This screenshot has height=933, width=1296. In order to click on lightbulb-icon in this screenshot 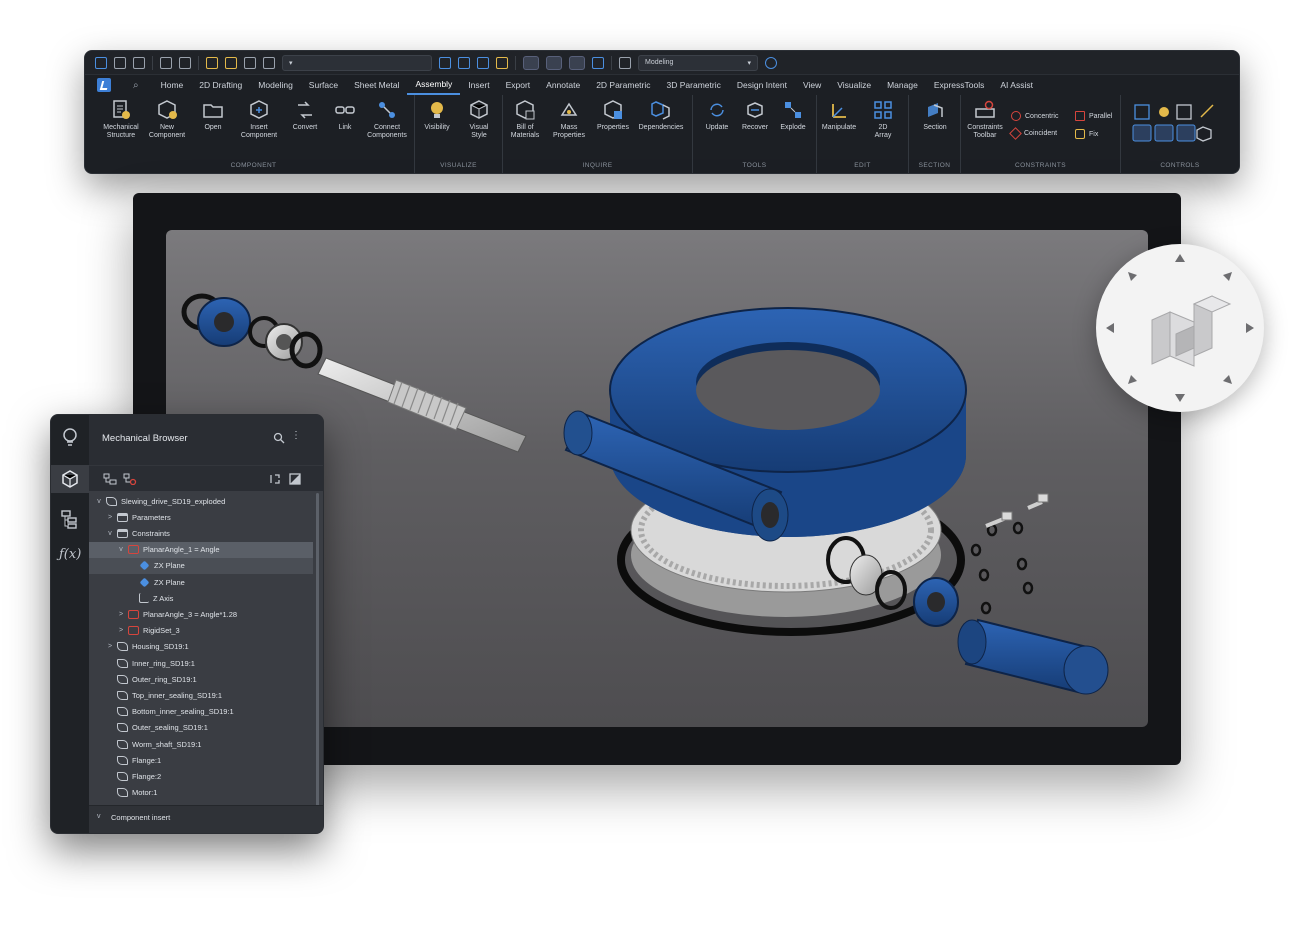, I will do `click(70, 437)`.